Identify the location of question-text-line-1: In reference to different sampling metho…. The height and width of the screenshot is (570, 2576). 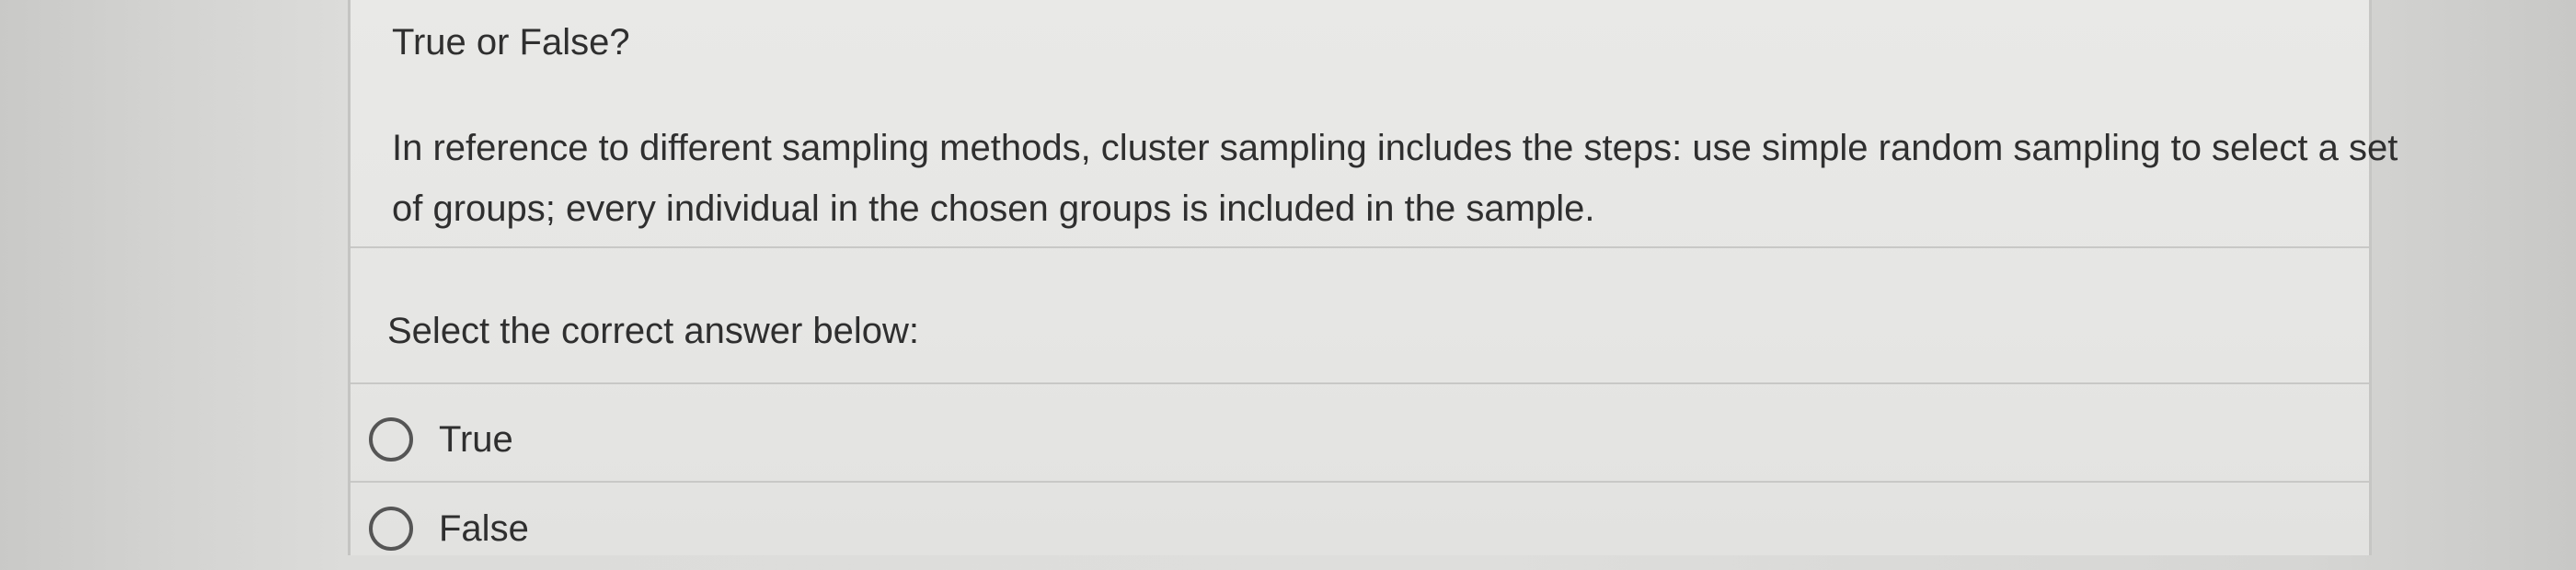
(1395, 148).